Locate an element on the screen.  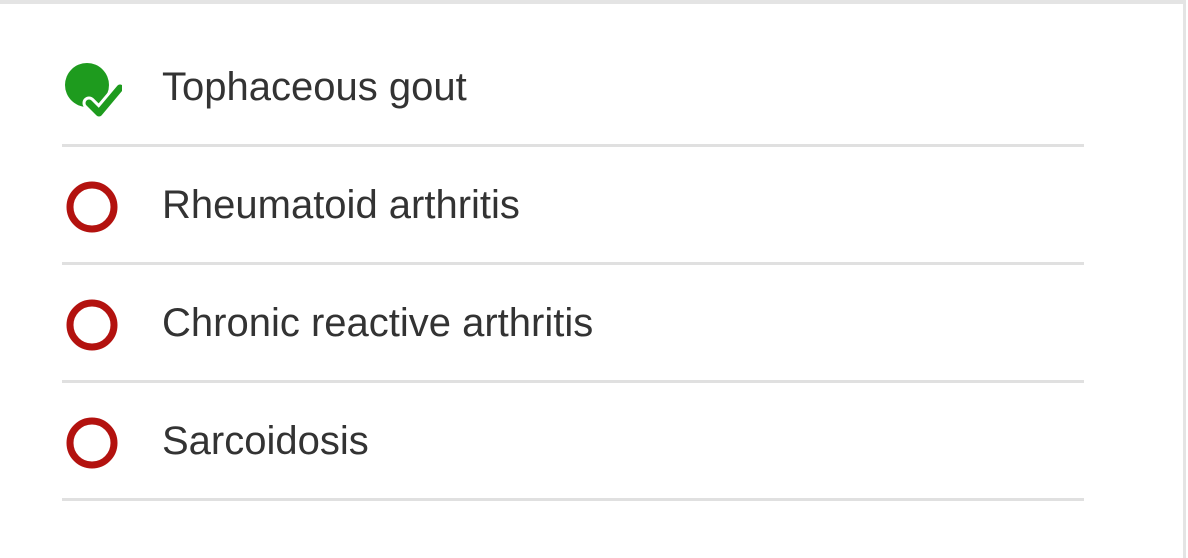
top-divider is located at coordinates (591, 2).